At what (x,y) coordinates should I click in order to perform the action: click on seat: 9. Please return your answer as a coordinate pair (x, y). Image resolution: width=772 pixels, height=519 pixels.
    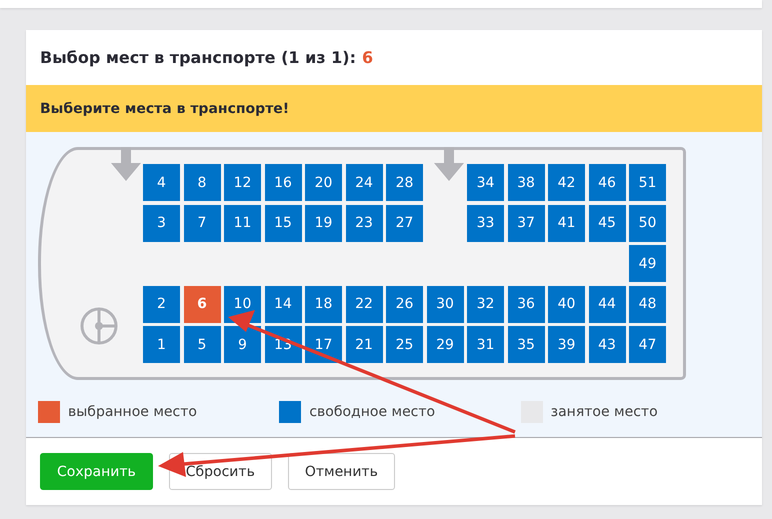
    Looking at the image, I should click on (242, 344).